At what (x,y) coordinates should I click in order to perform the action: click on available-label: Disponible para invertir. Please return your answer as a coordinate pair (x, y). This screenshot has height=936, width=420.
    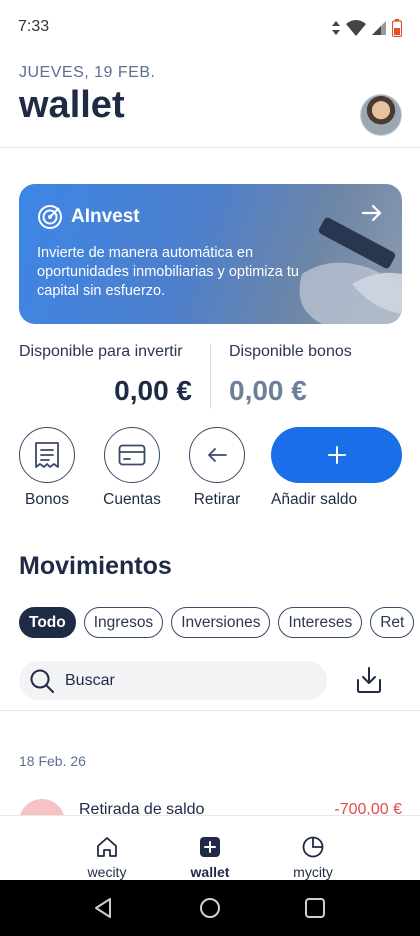
    Looking at the image, I should click on (101, 351).